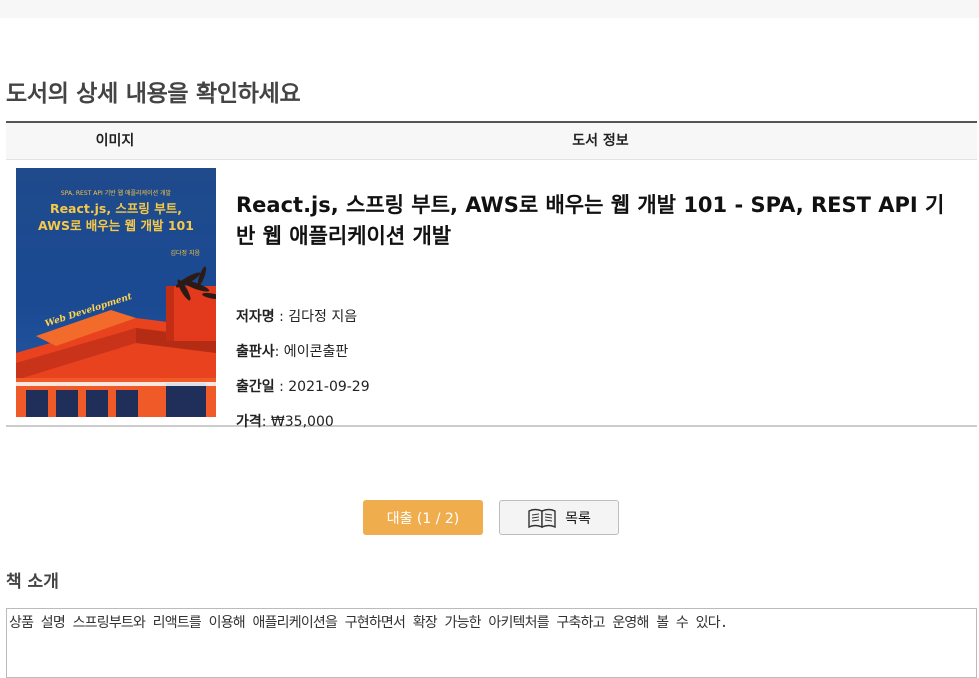 The width and height of the screenshot is (979, 678). Describe the element at coordinates (600, 141) in the screenshot. I see `header-book-info: 도서 정보` at that location.